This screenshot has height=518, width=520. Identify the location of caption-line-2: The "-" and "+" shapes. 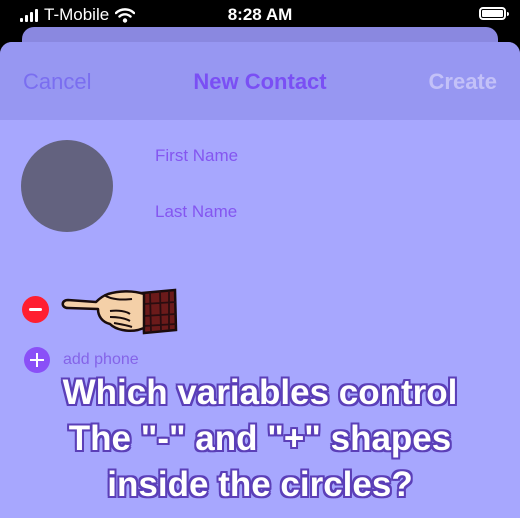
(260, 438).